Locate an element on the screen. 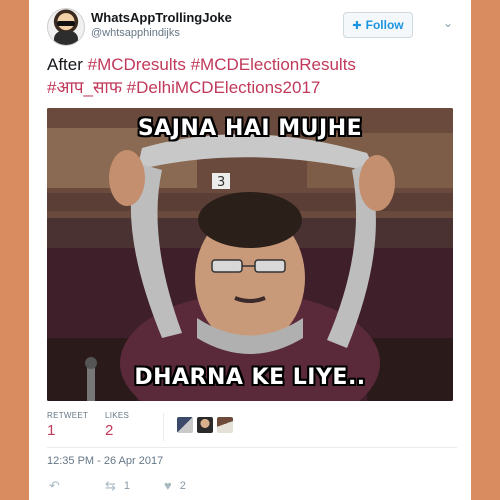 This screenshot has width=500, height=500. chevron-down-icon: ⌄ is located at coordinates (448, 23).